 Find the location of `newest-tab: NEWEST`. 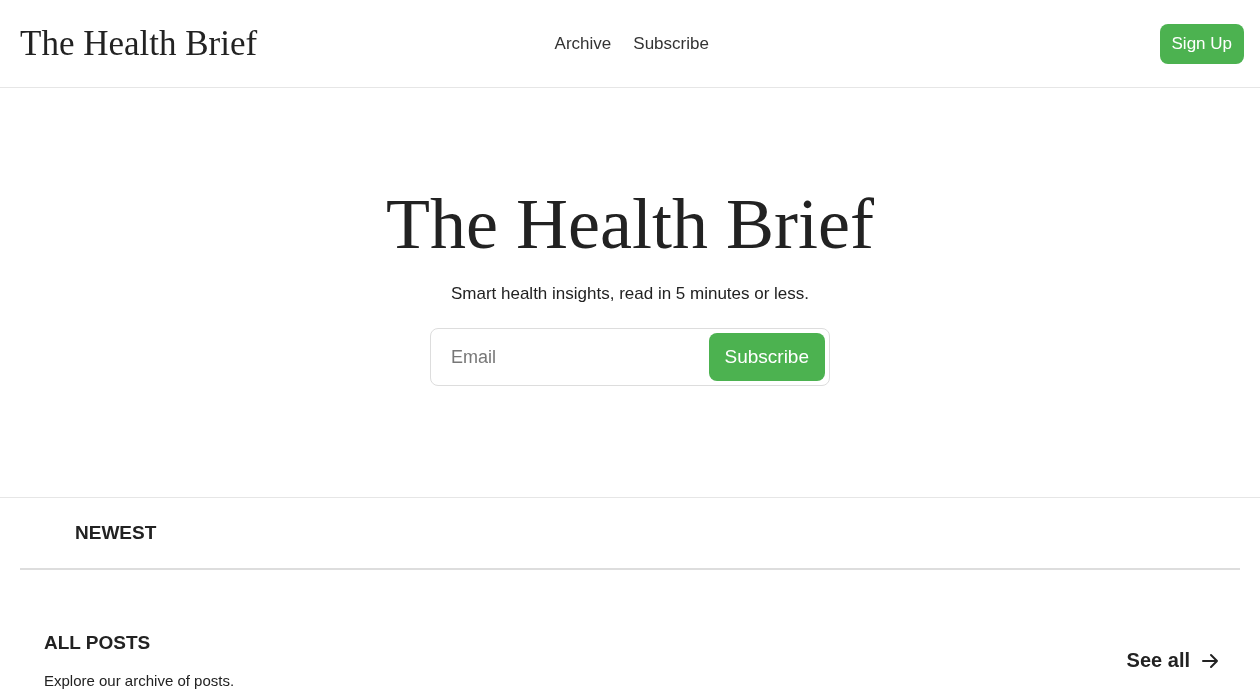

newest-tab: NEWEST is located at coordinates (116, 533).